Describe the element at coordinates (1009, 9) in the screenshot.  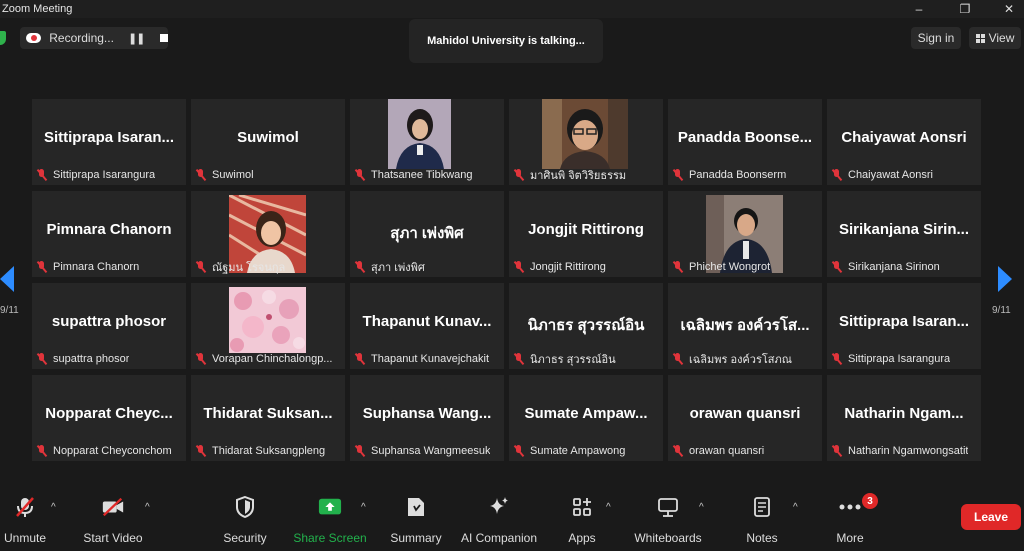
I see `close-icon: ✕` at that location.